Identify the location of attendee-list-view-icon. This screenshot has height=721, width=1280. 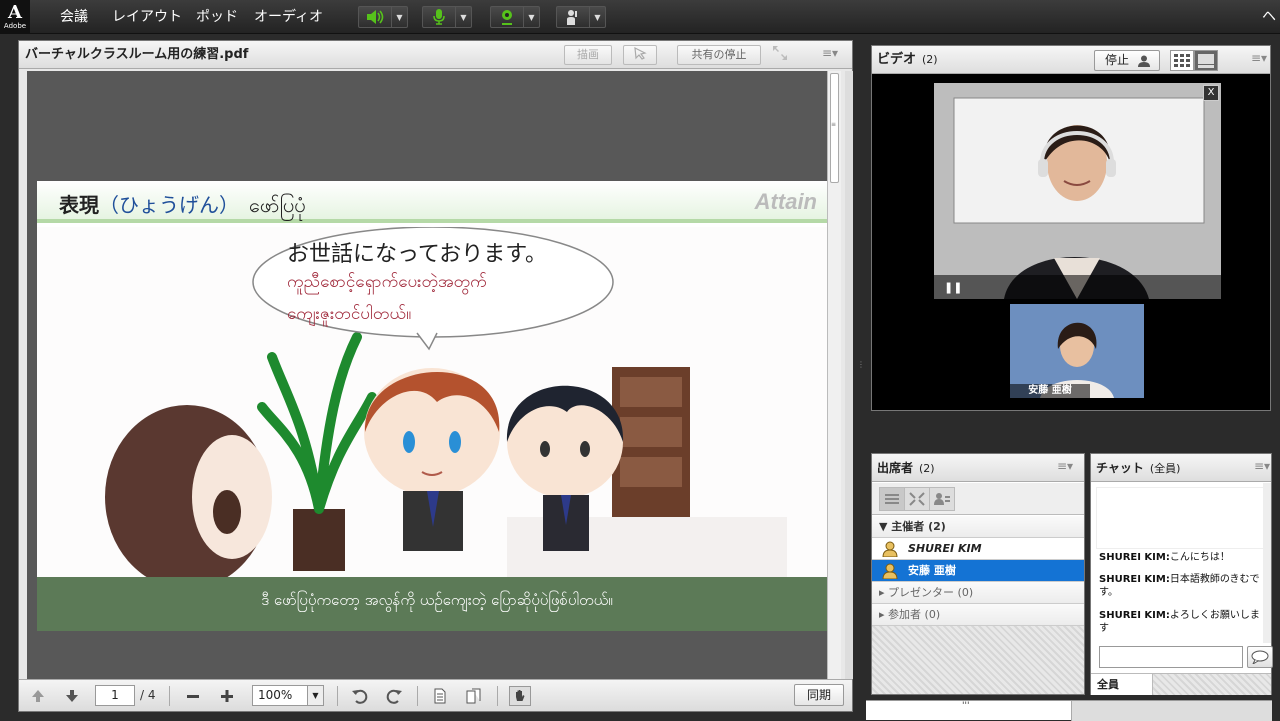
(892, 499).